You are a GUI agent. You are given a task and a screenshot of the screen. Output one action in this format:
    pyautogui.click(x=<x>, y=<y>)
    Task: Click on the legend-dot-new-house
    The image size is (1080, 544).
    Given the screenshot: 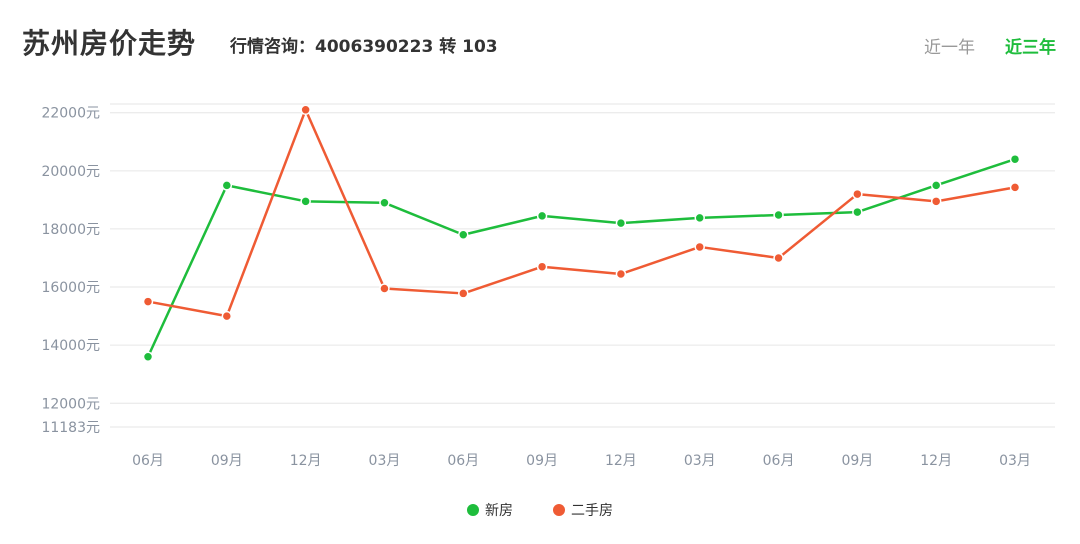 What is the action you would take?
    pyautogui.click(x=473, y=510)
    